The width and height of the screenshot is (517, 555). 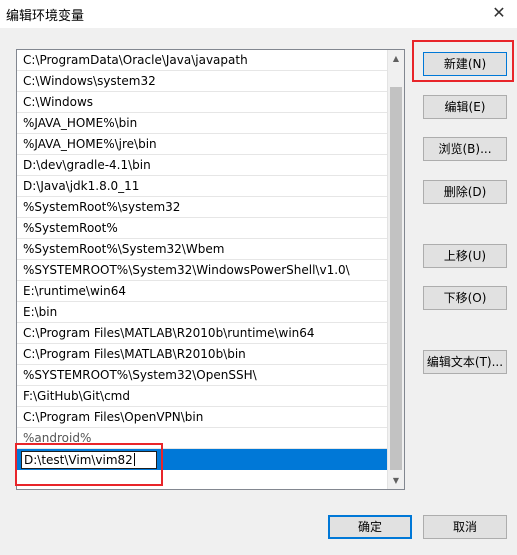 What do you see at coordinates (396, 58) in the screenshot?
I see `scroll-up-arrow-icon: ▲` at bounding box center [396, 58].